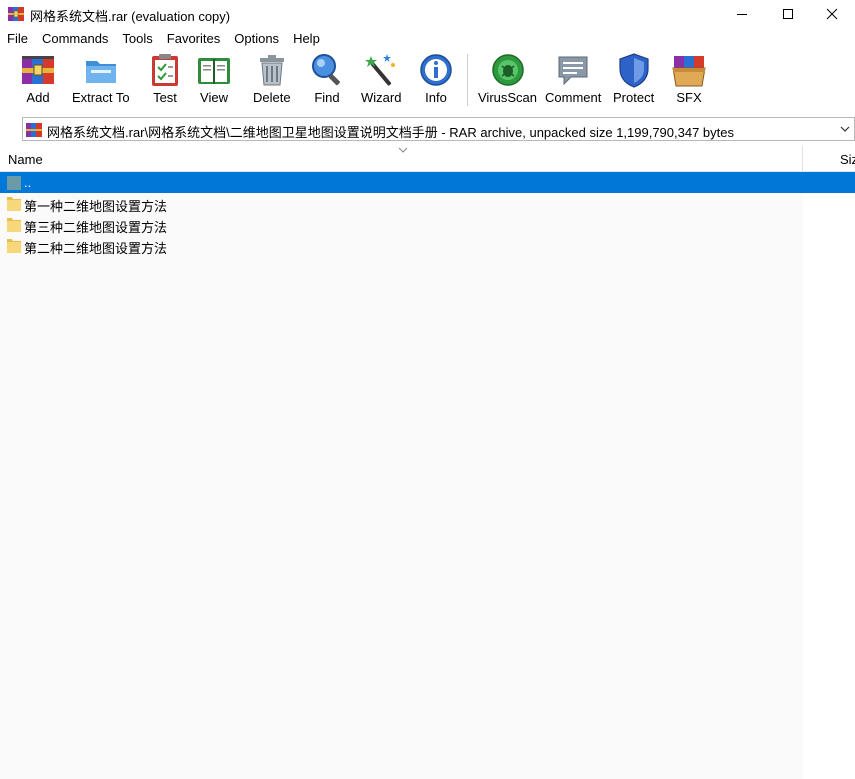 The height and width of the screenshot is (779, 855). I want to click on menu-commands: Commands, so click(75, 38).